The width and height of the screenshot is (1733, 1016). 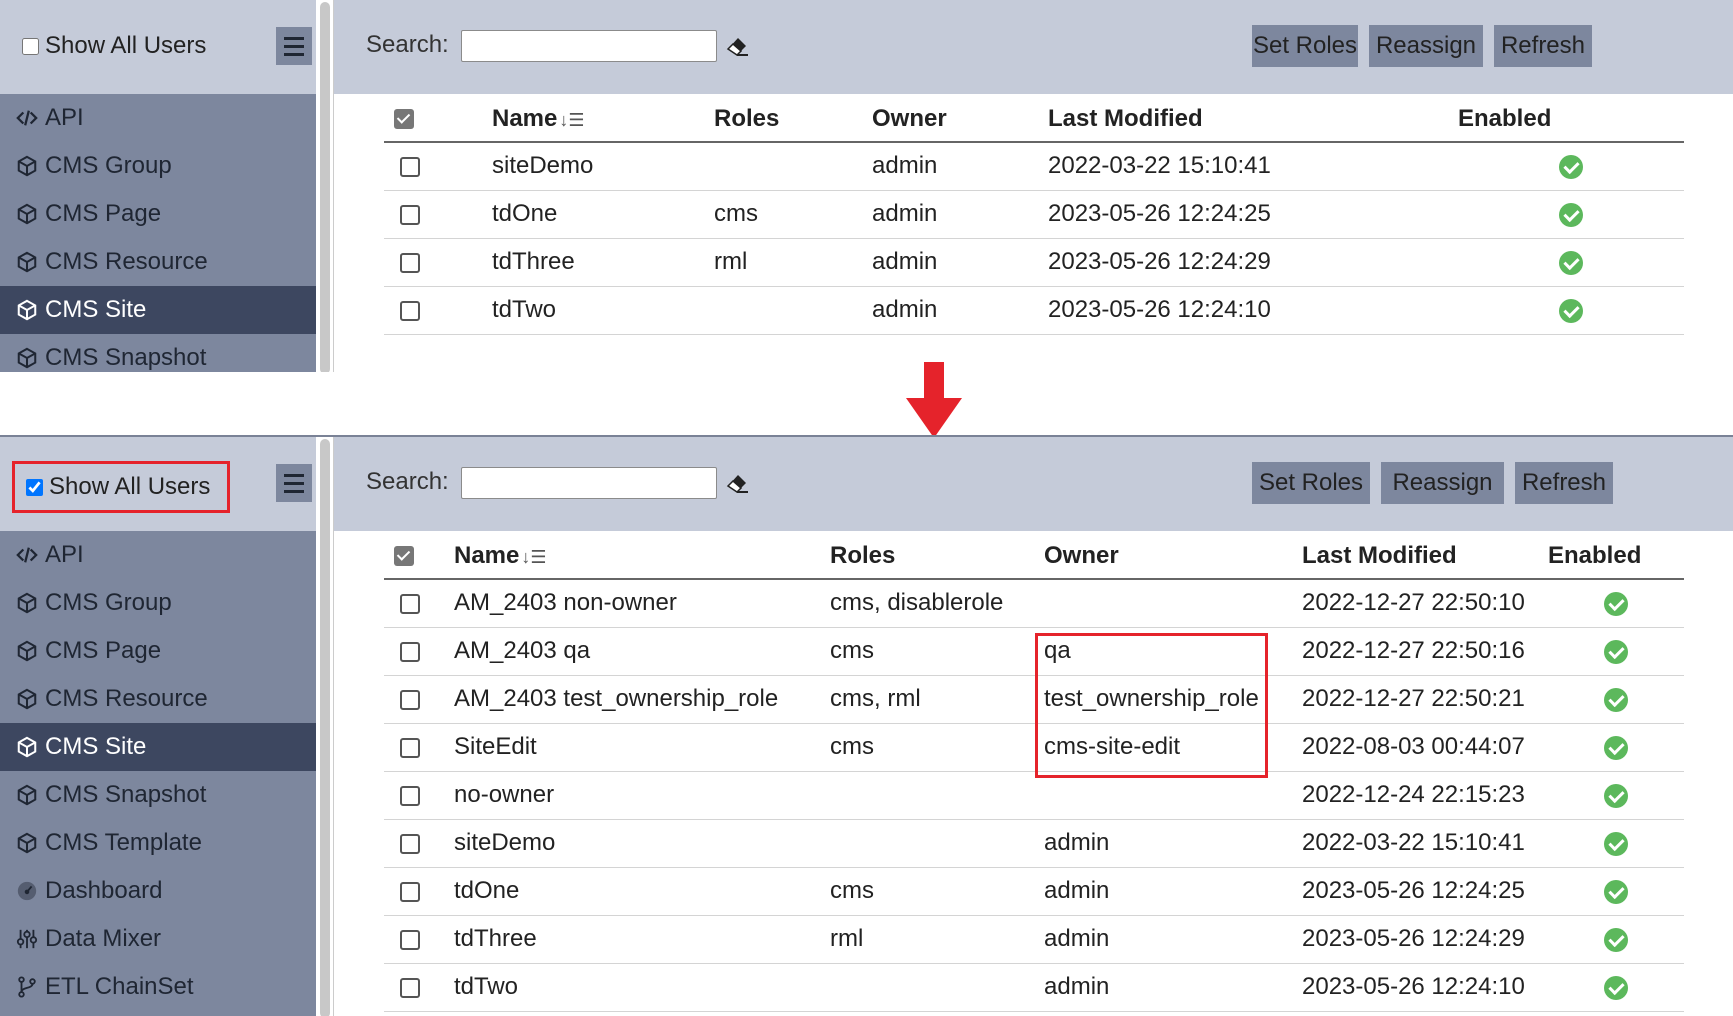 What do you see at coordinates (158, 987) in the screenshot?
I see `sidebar-item-etl-chainset: ETL ChainSet` at bounding box center [158, 987].